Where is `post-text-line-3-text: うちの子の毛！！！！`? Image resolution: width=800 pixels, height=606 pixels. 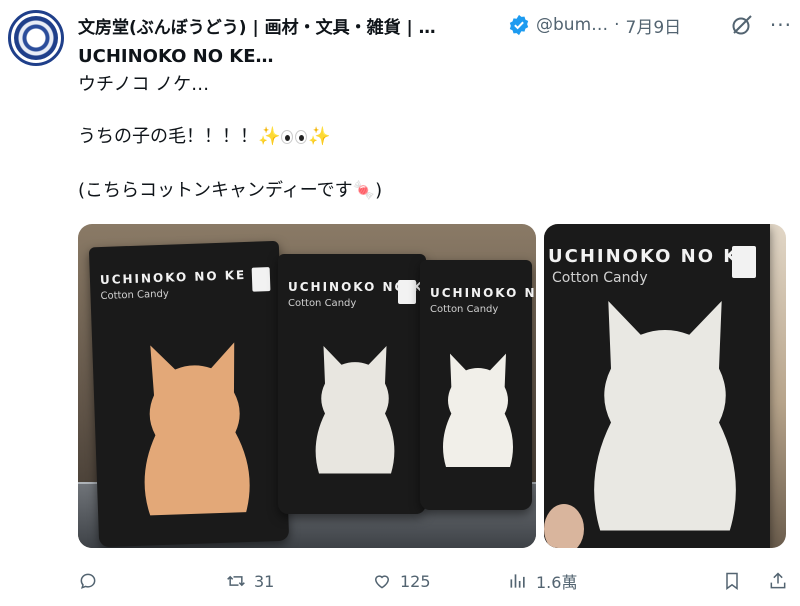
post-text-line-3-text: うちの子の毛！！！！ is located at coordinates (168, 136).